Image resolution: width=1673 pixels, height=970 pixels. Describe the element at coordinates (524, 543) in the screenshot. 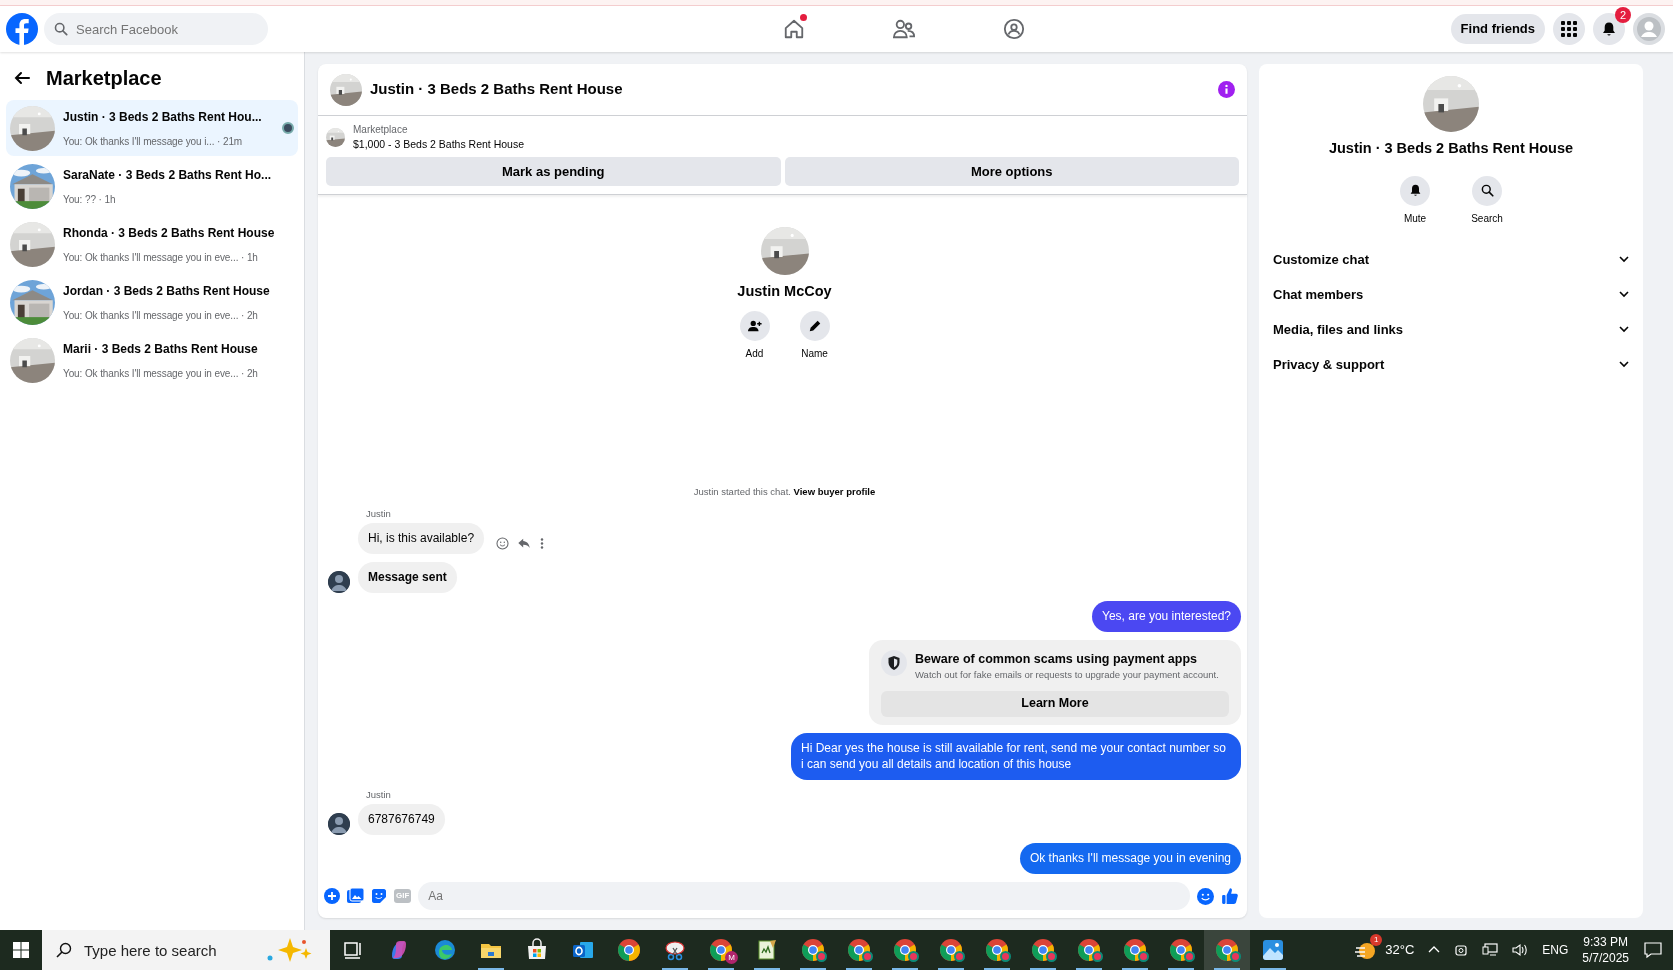

I see `reply-icon` at that location.